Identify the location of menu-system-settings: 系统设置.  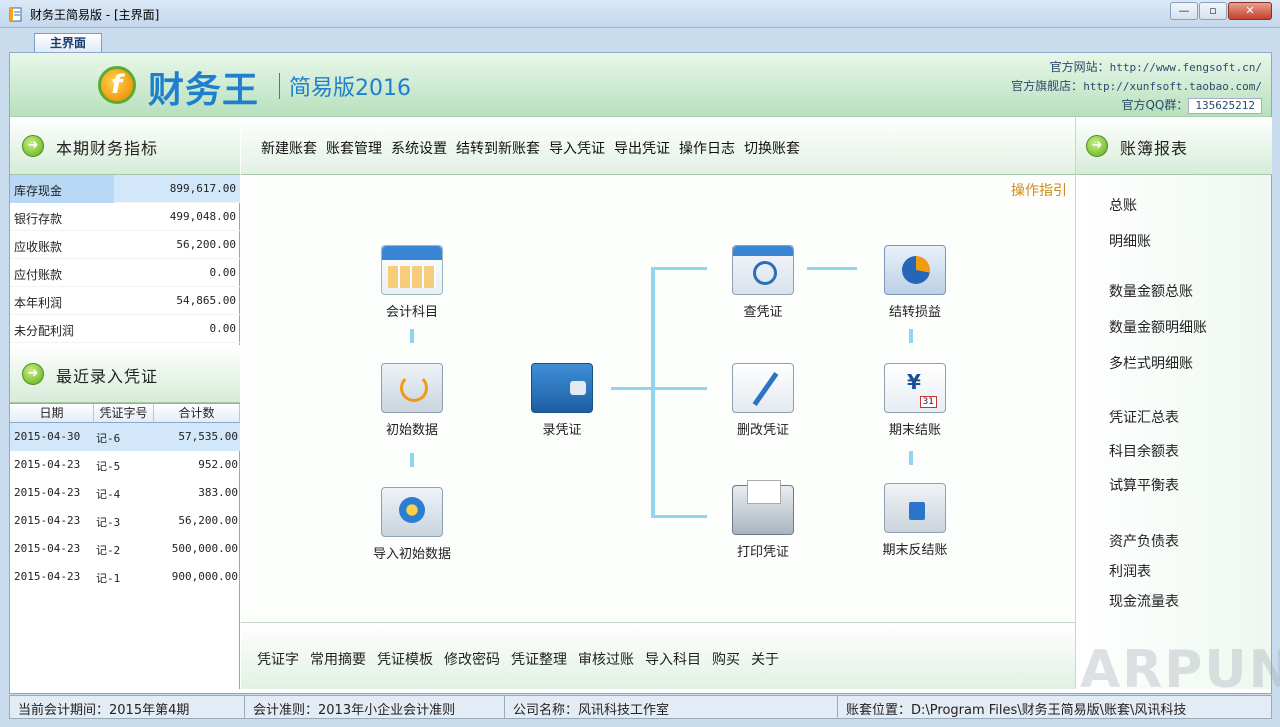
(419, 148).